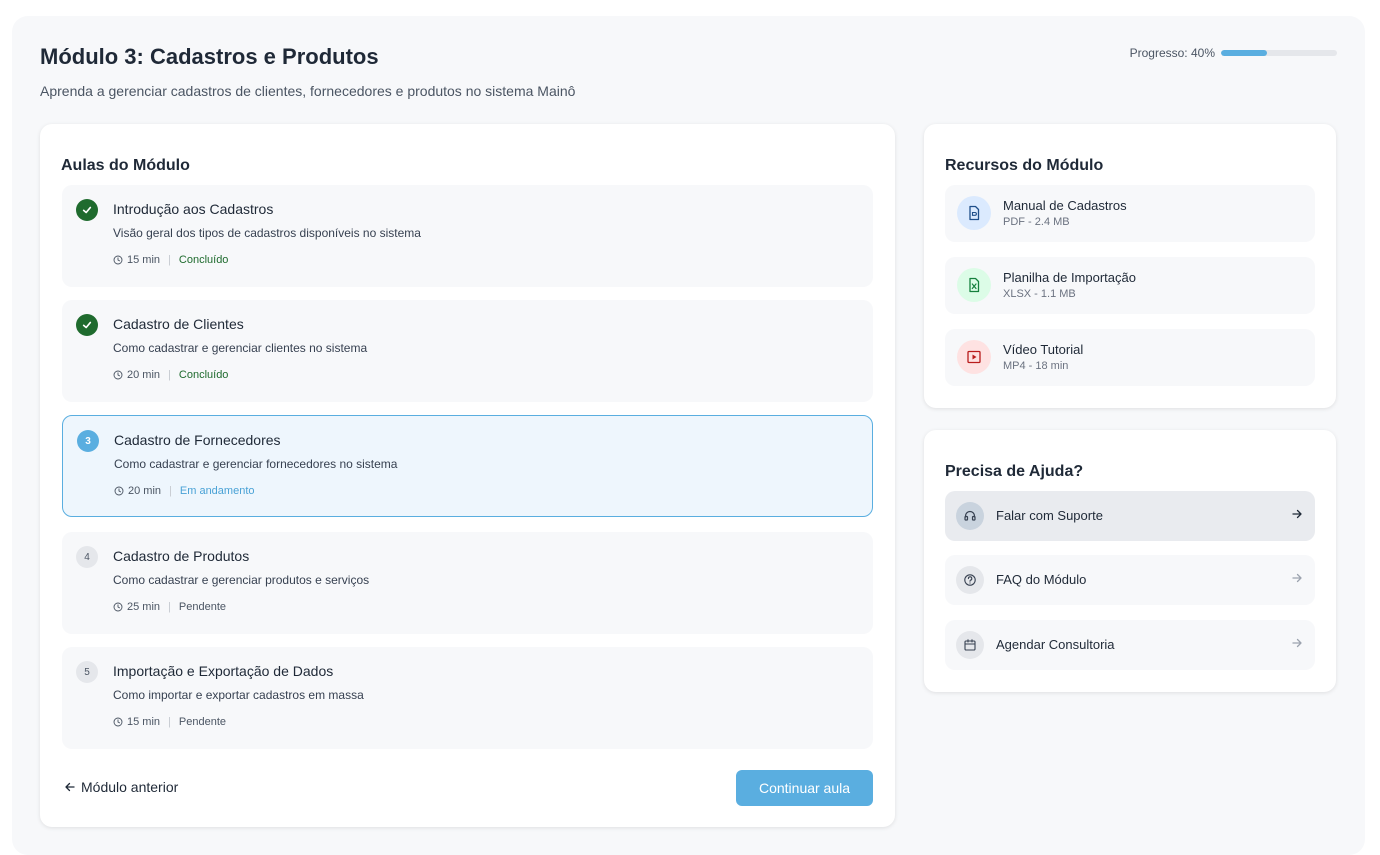 Image resolution: width=1380 pixels, height=855 pixels. What do you see at coordinates (970, 645) in the screenshot?
I see `calendar-icon` at bounding box center [970, 645].